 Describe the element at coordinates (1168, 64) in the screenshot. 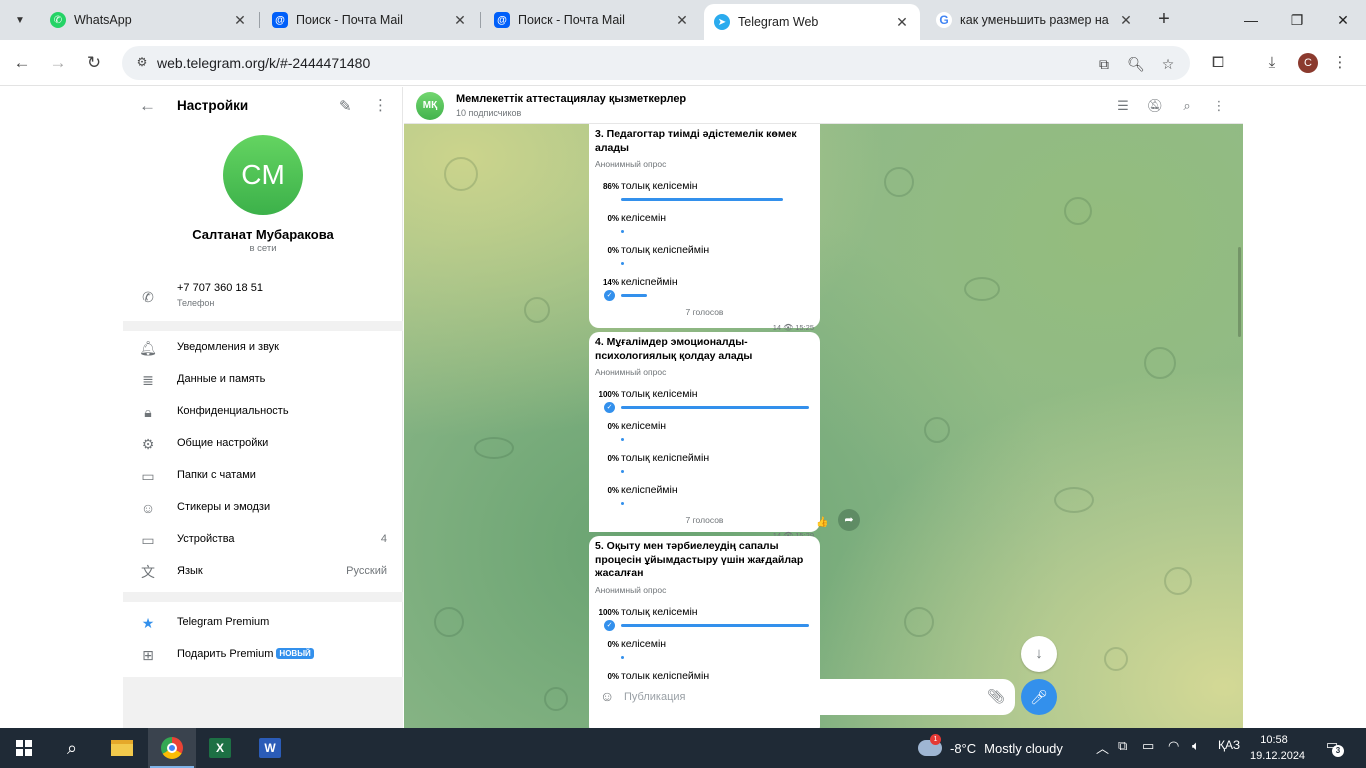

I see `bookmark-star-icon: ☆` at that location.